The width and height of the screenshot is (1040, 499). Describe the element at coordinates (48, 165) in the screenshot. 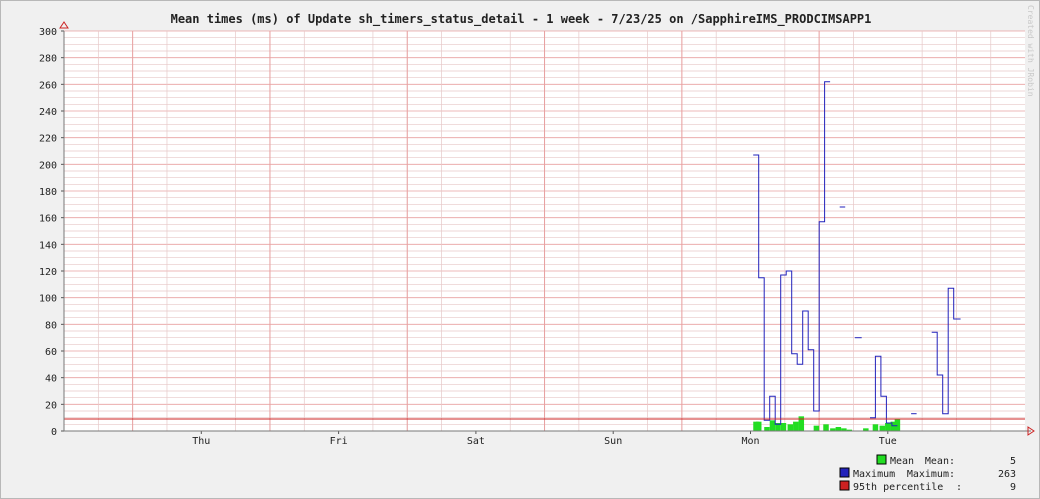

I see `y-tick-label: 200` at that location.